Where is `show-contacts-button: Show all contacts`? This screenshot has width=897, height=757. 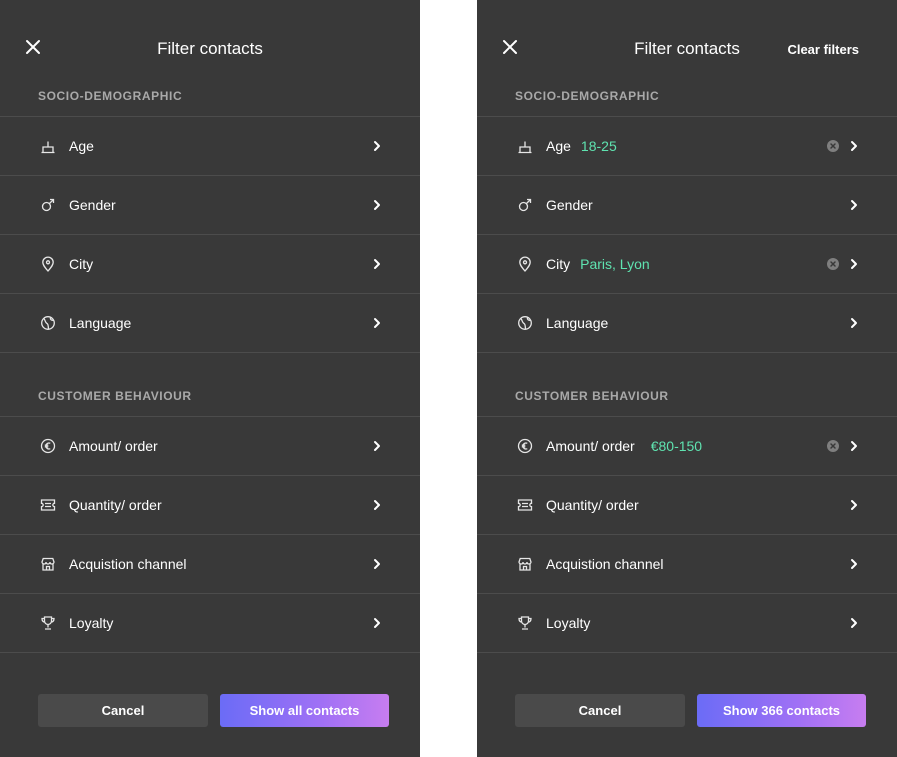
show-contacts-button: Show all contacts is located at coordinates (304, 710).